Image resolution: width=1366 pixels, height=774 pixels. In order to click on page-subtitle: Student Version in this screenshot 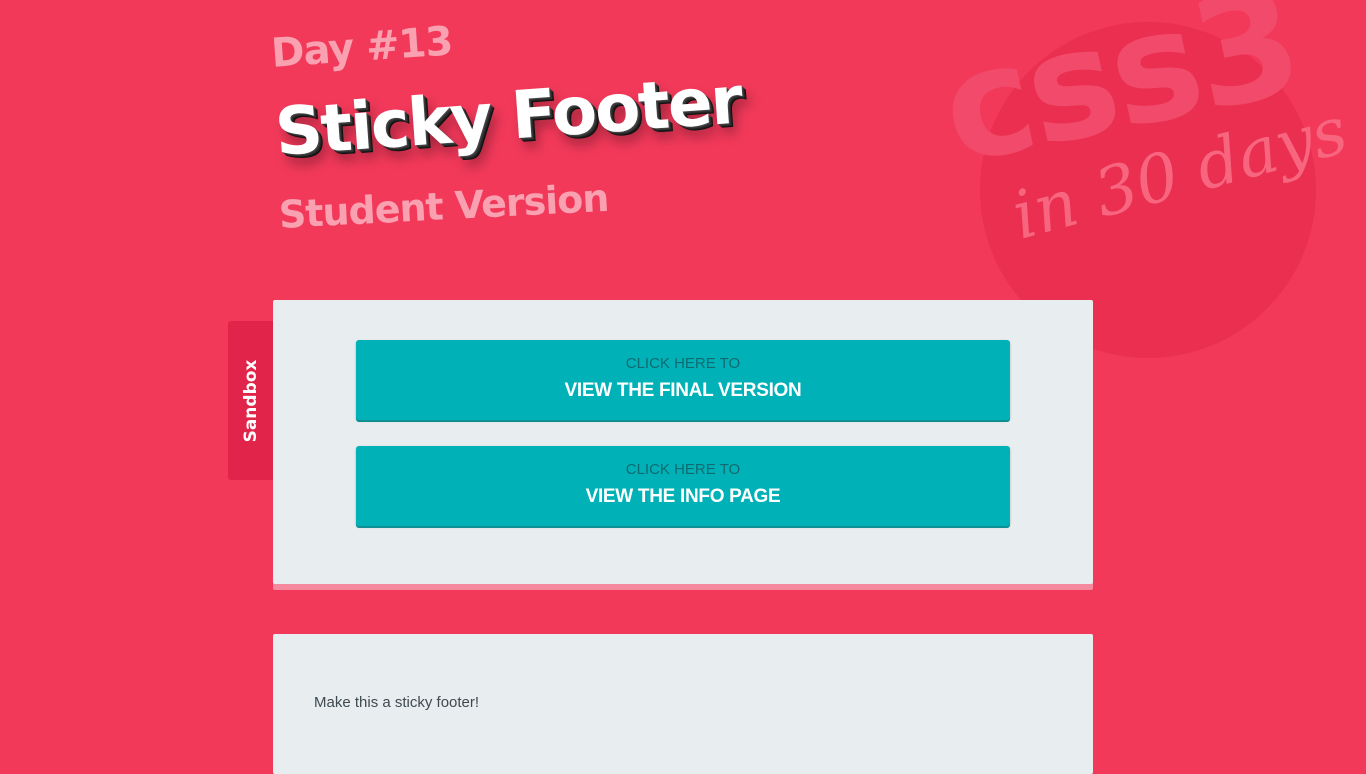, I will do `click(443, 206)`.